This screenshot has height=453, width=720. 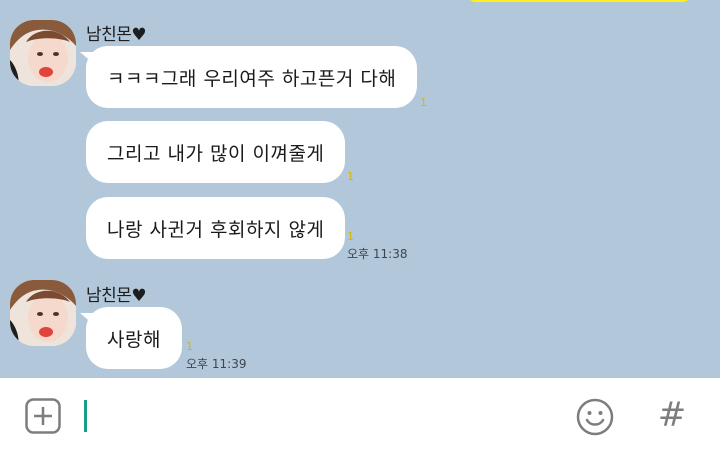 I want to click on message-text: 그리고 내가 많이 이껴줄게, so click(x=216, y=153).